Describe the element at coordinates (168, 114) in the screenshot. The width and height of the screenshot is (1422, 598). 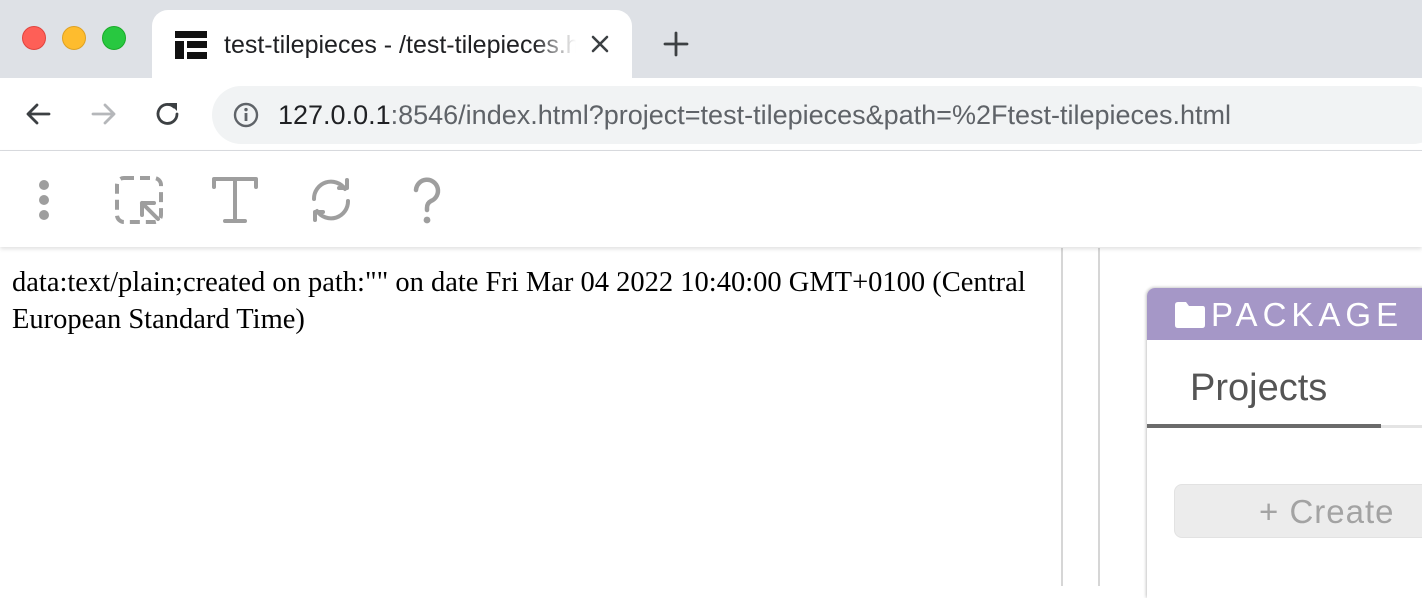
I see `reload-icon` at that location.